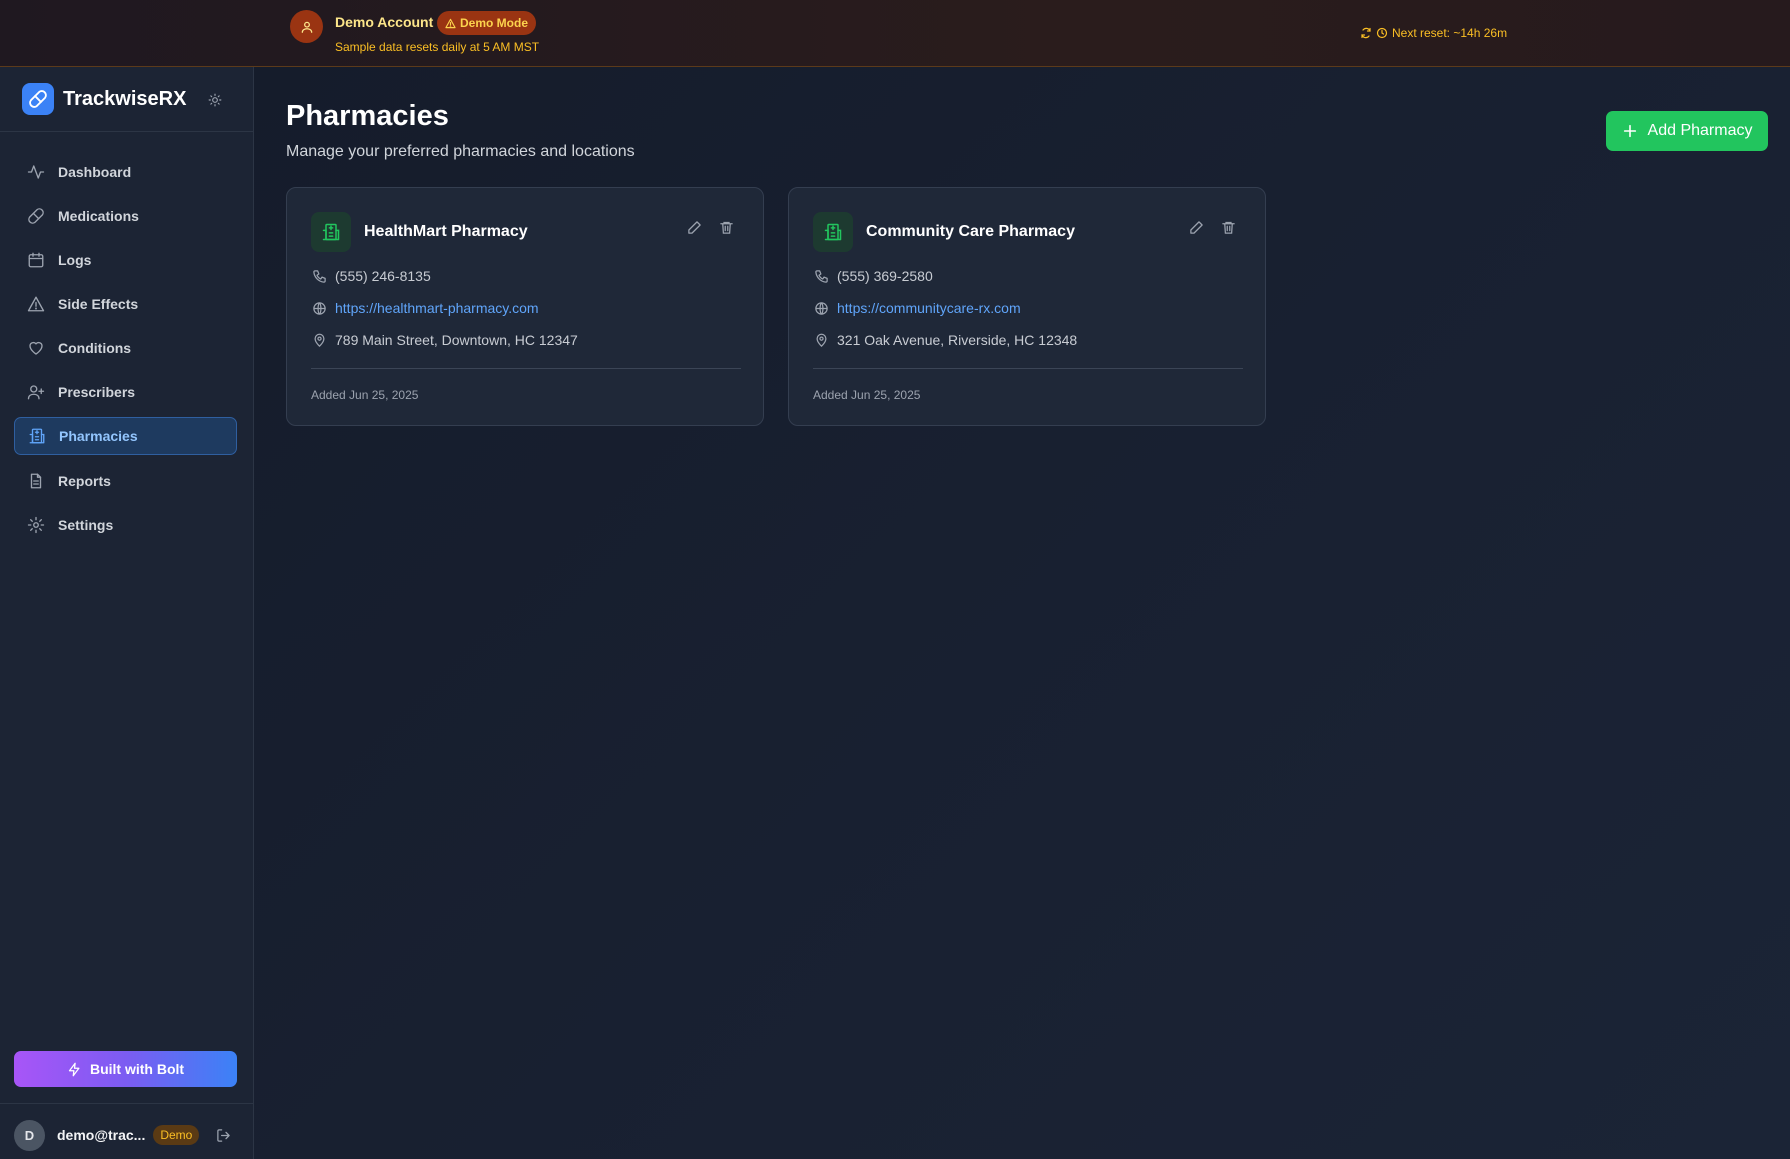 Image resolution: width=1790 pixels, height=1159 pixels. I want to click on sidebar-item-label: Medications, so click(98, 216).